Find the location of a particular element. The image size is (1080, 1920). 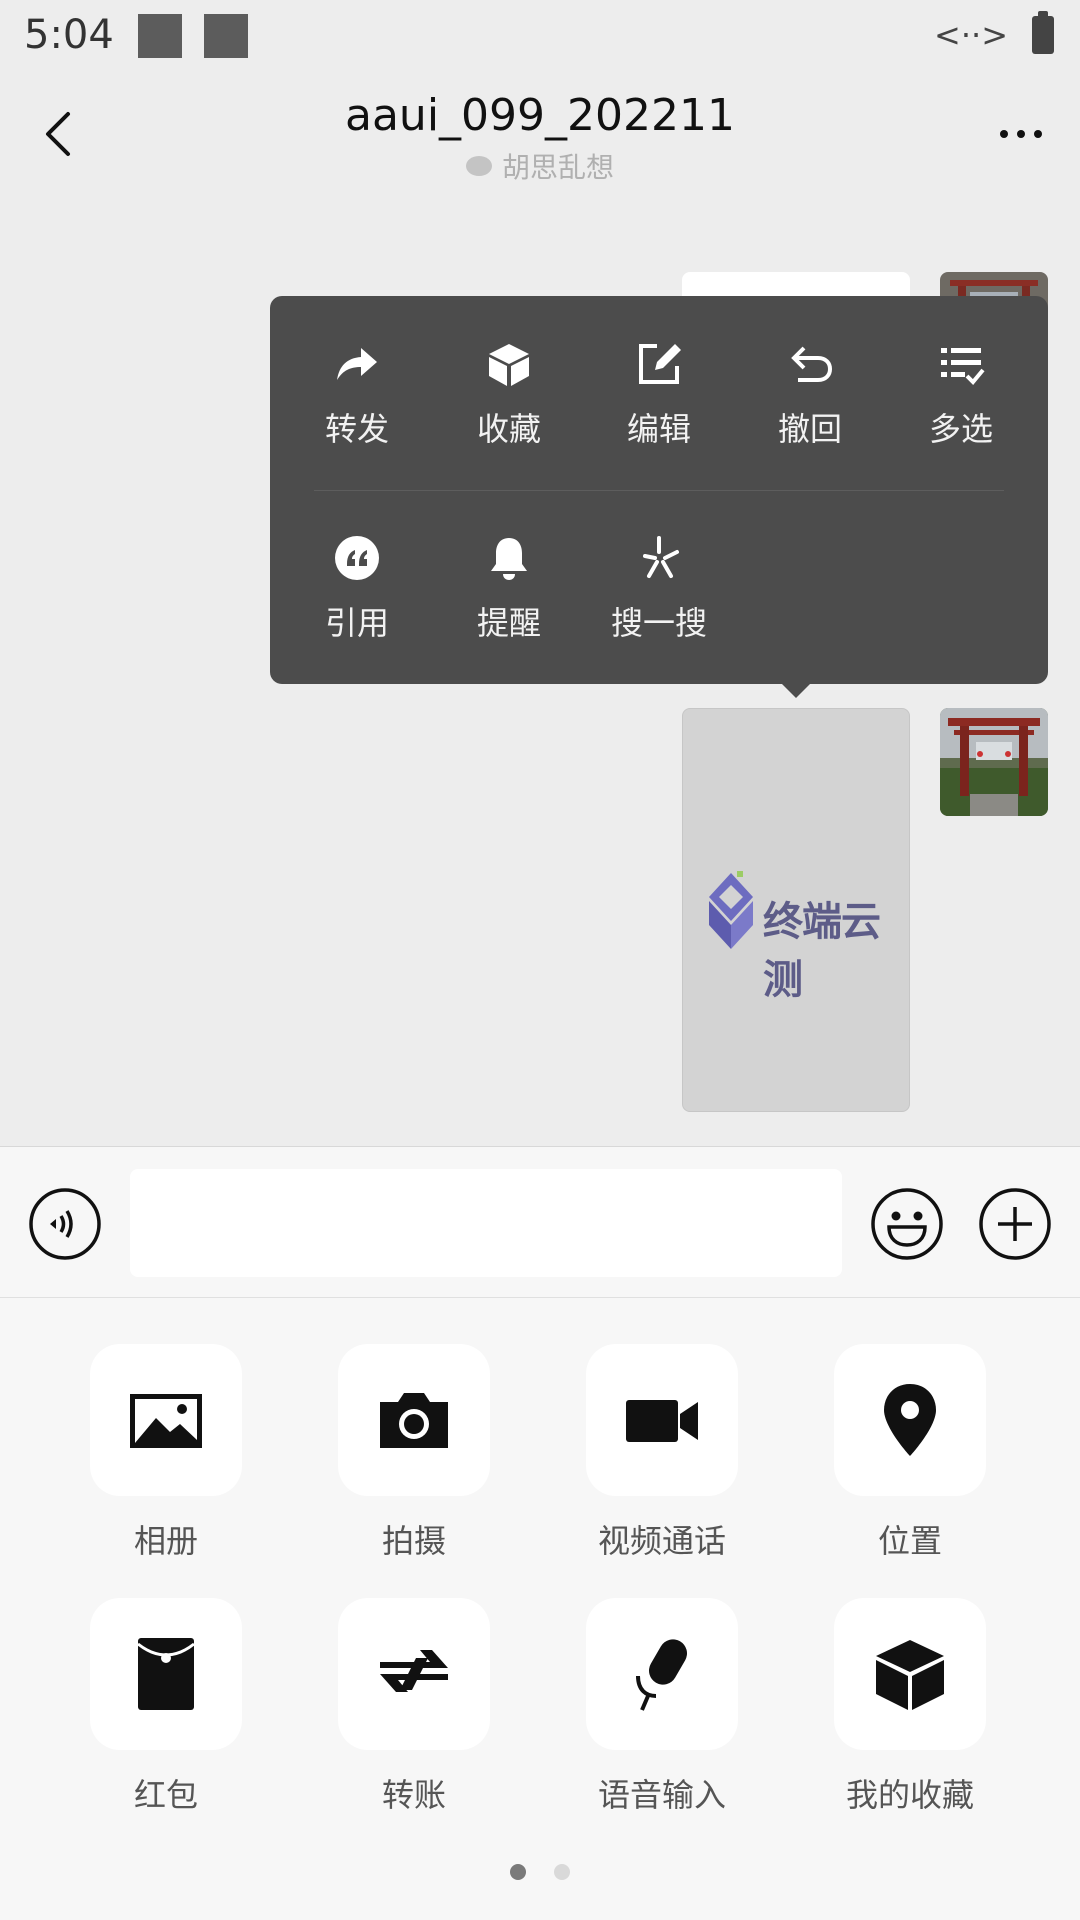

page-dot is located at coordinates (562, 1872).